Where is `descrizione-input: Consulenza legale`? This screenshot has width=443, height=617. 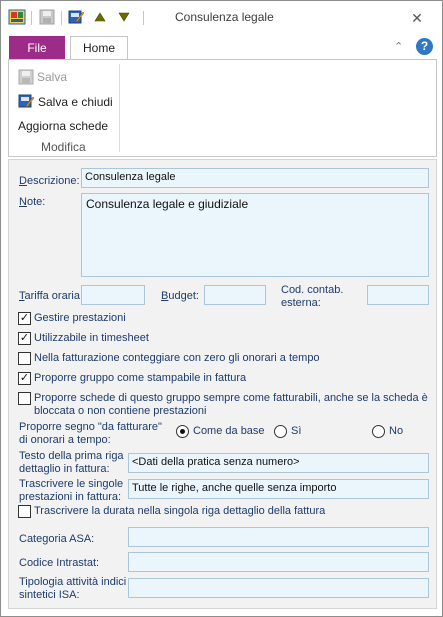
descrizione-input: Consulenza legale is located at coordinates (255, 178).